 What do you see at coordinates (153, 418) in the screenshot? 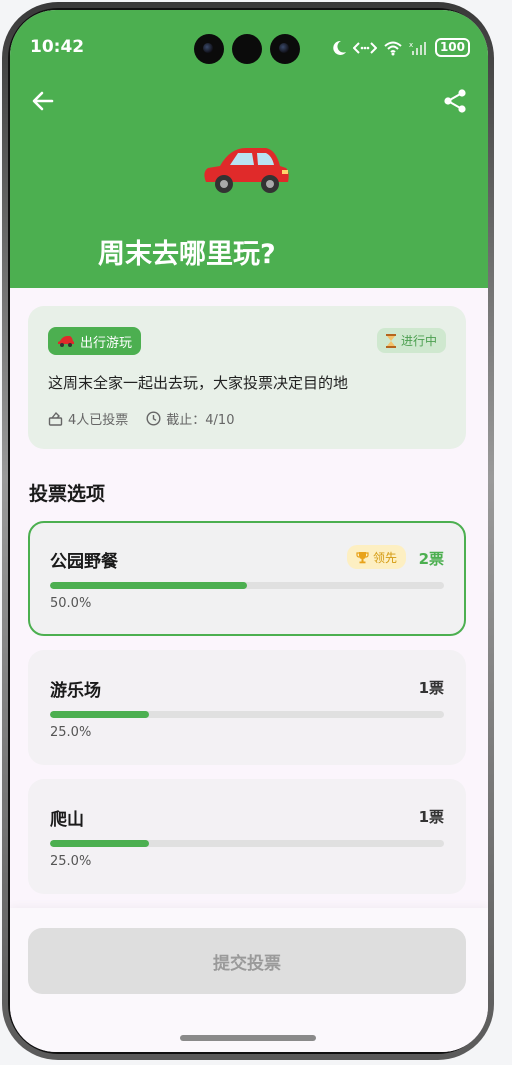
I see `clock-icon` at bounding box center [153, 418].